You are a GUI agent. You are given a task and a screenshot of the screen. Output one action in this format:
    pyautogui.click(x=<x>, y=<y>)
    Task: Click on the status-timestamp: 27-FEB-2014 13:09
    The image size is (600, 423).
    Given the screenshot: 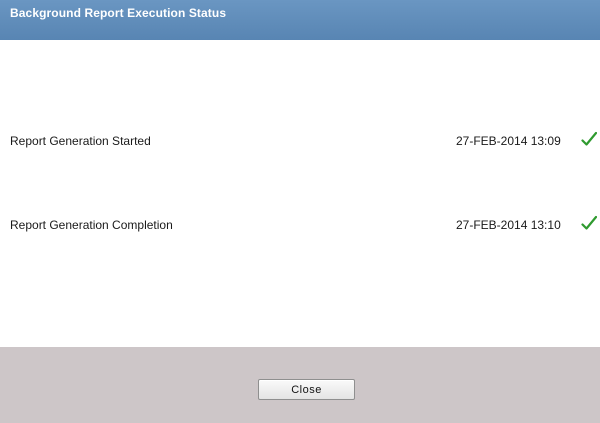 What is the action you would take?
    pyautogui.click(x=508, y=141)
    